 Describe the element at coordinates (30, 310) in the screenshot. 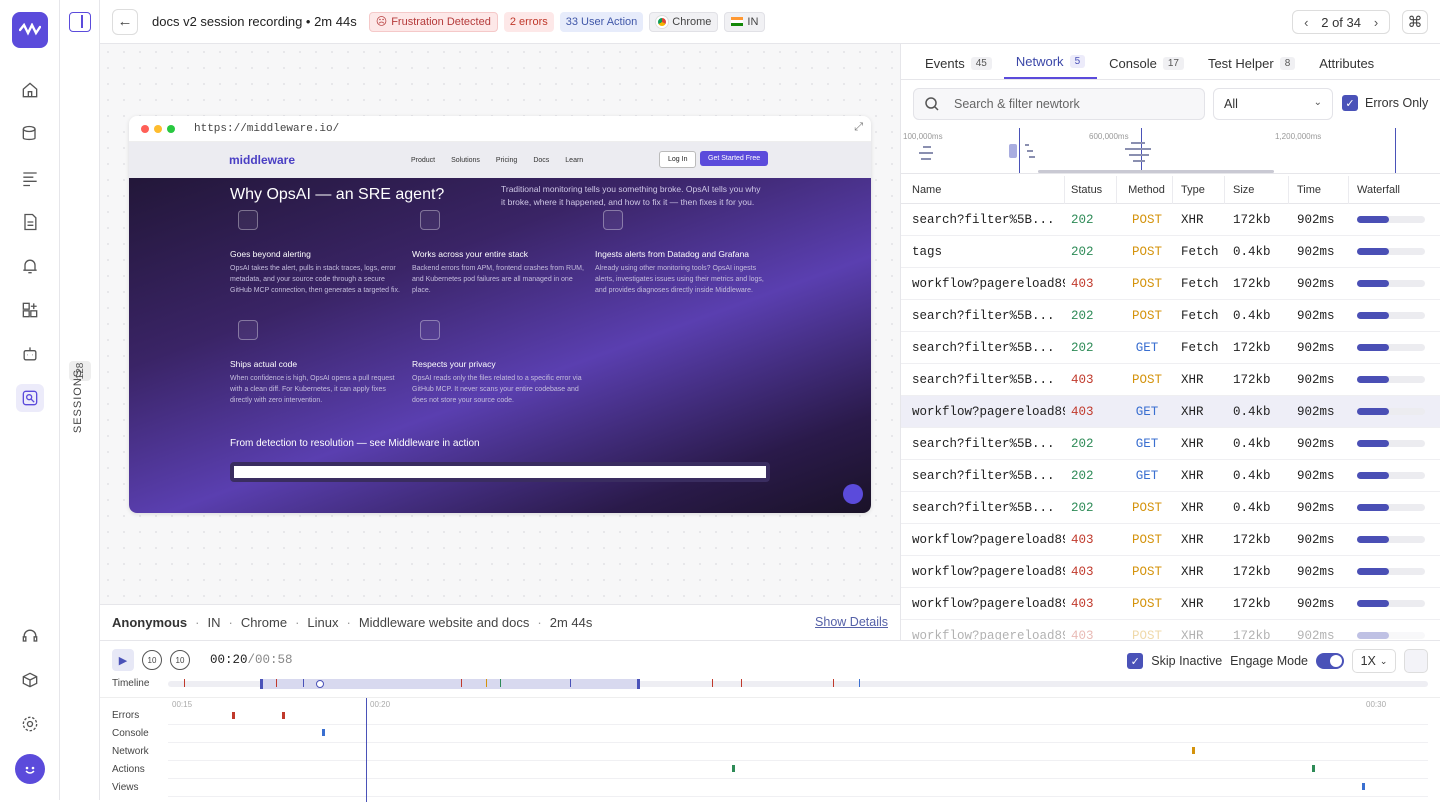

I see `dashboard-add-icon` at that location.